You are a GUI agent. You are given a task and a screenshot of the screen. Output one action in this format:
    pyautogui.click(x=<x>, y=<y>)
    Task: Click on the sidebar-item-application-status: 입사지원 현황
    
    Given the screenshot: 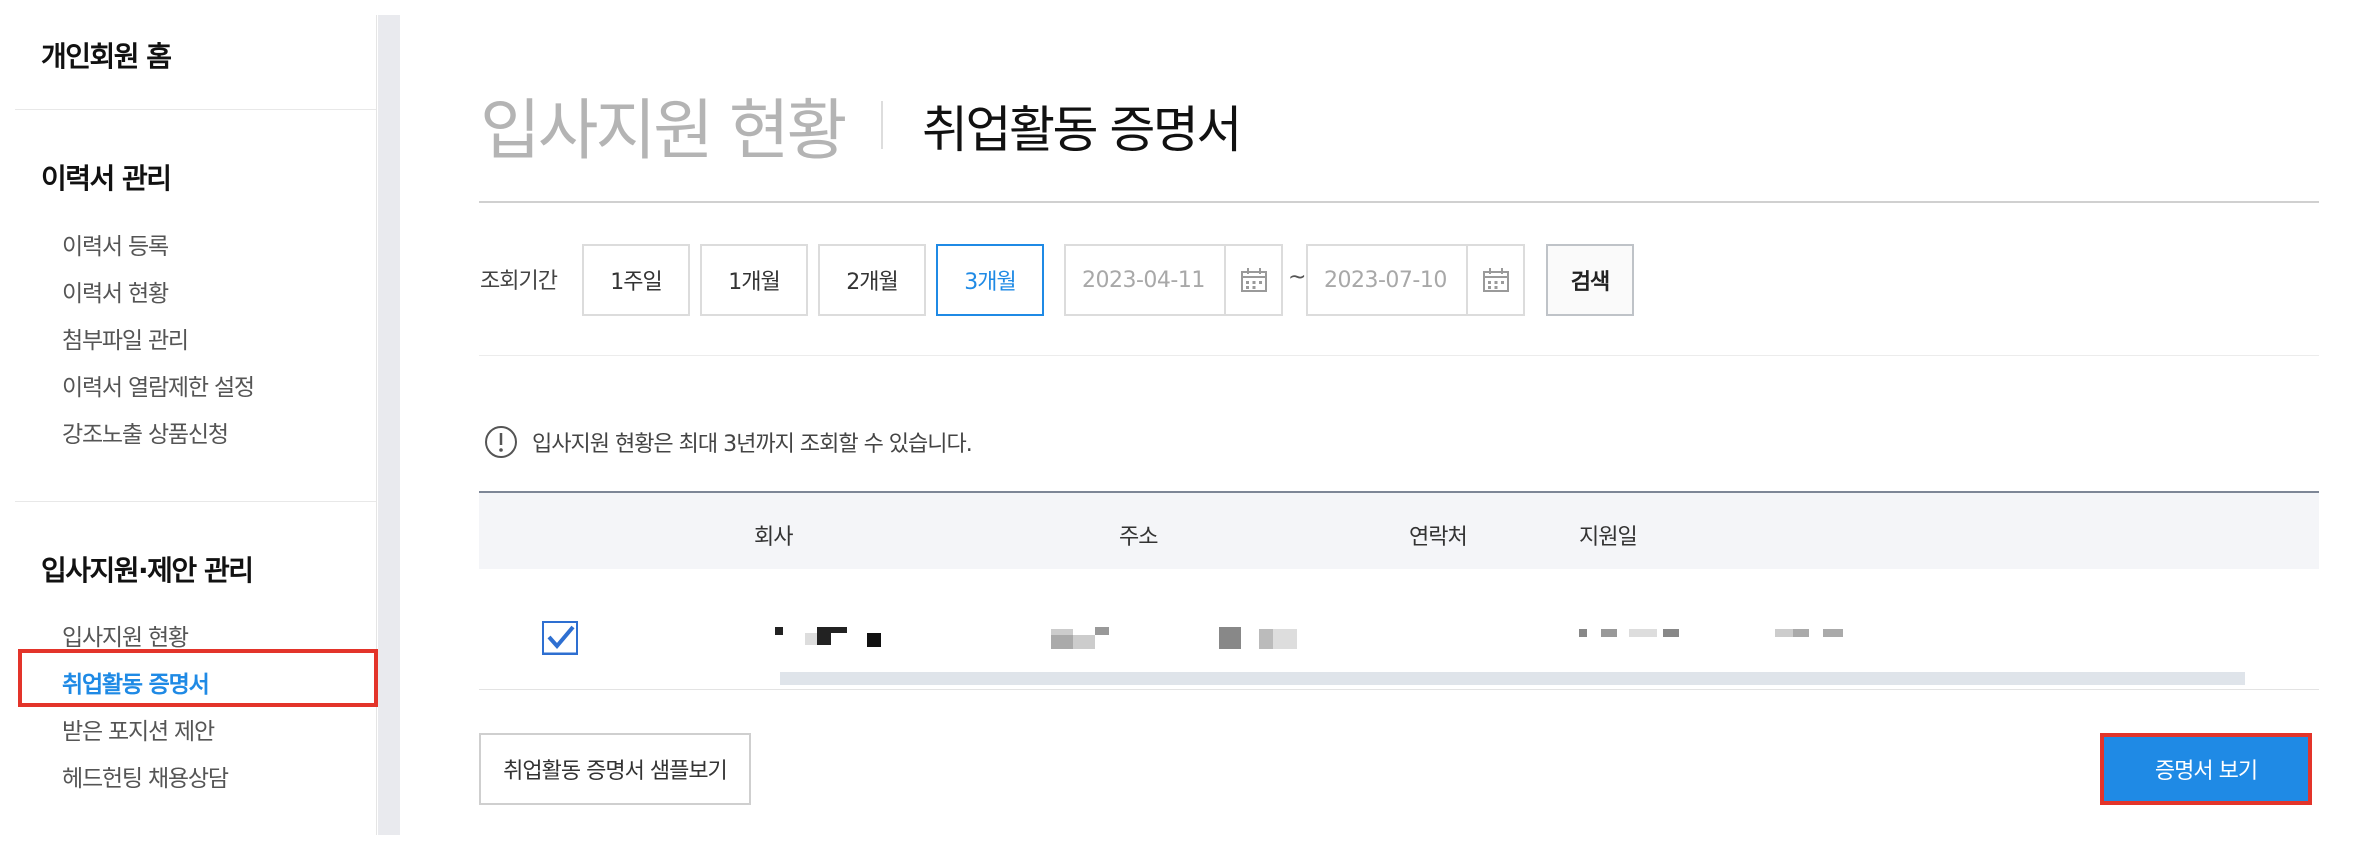 What is the action you would take?
    pyautogui.click(x=125, y=635)
    